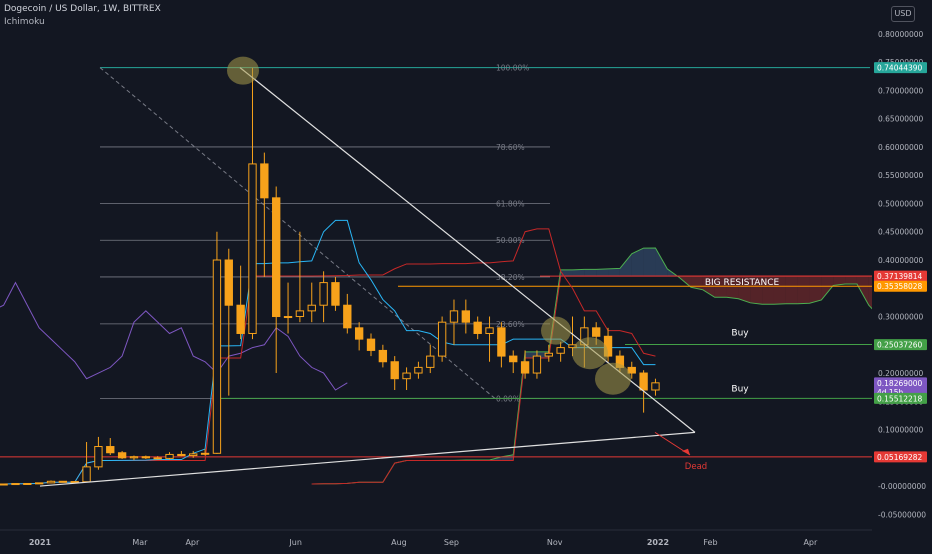 Image resolution: width=932 pixels, height=554 pixels. Describe the element at coordinates (24, 22) in the screenshot. I see `indicator-label: Ichimoku` at that location.